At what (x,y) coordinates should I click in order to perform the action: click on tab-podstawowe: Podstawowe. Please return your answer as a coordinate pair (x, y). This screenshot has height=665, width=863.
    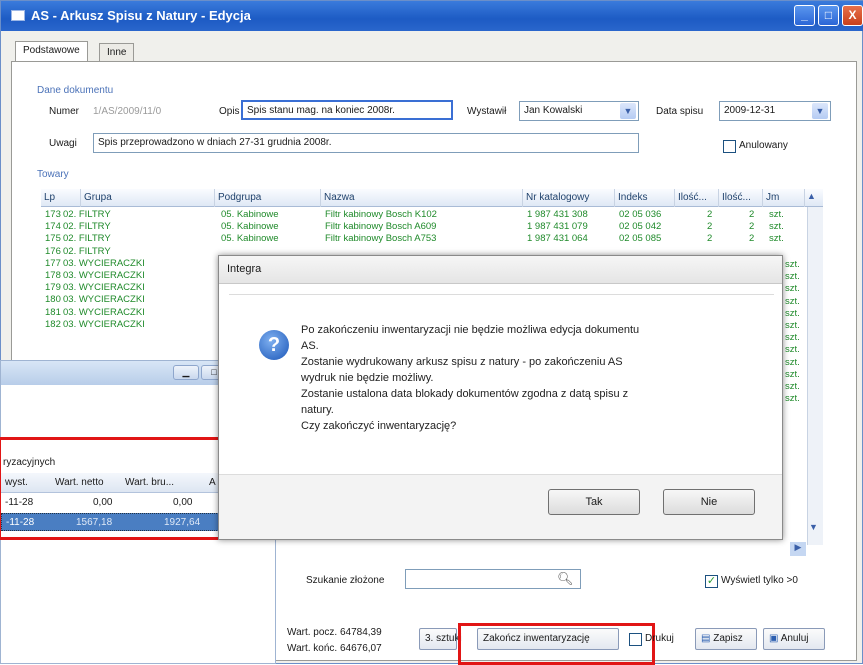
    Looking at the image, I should click on (51, 51).